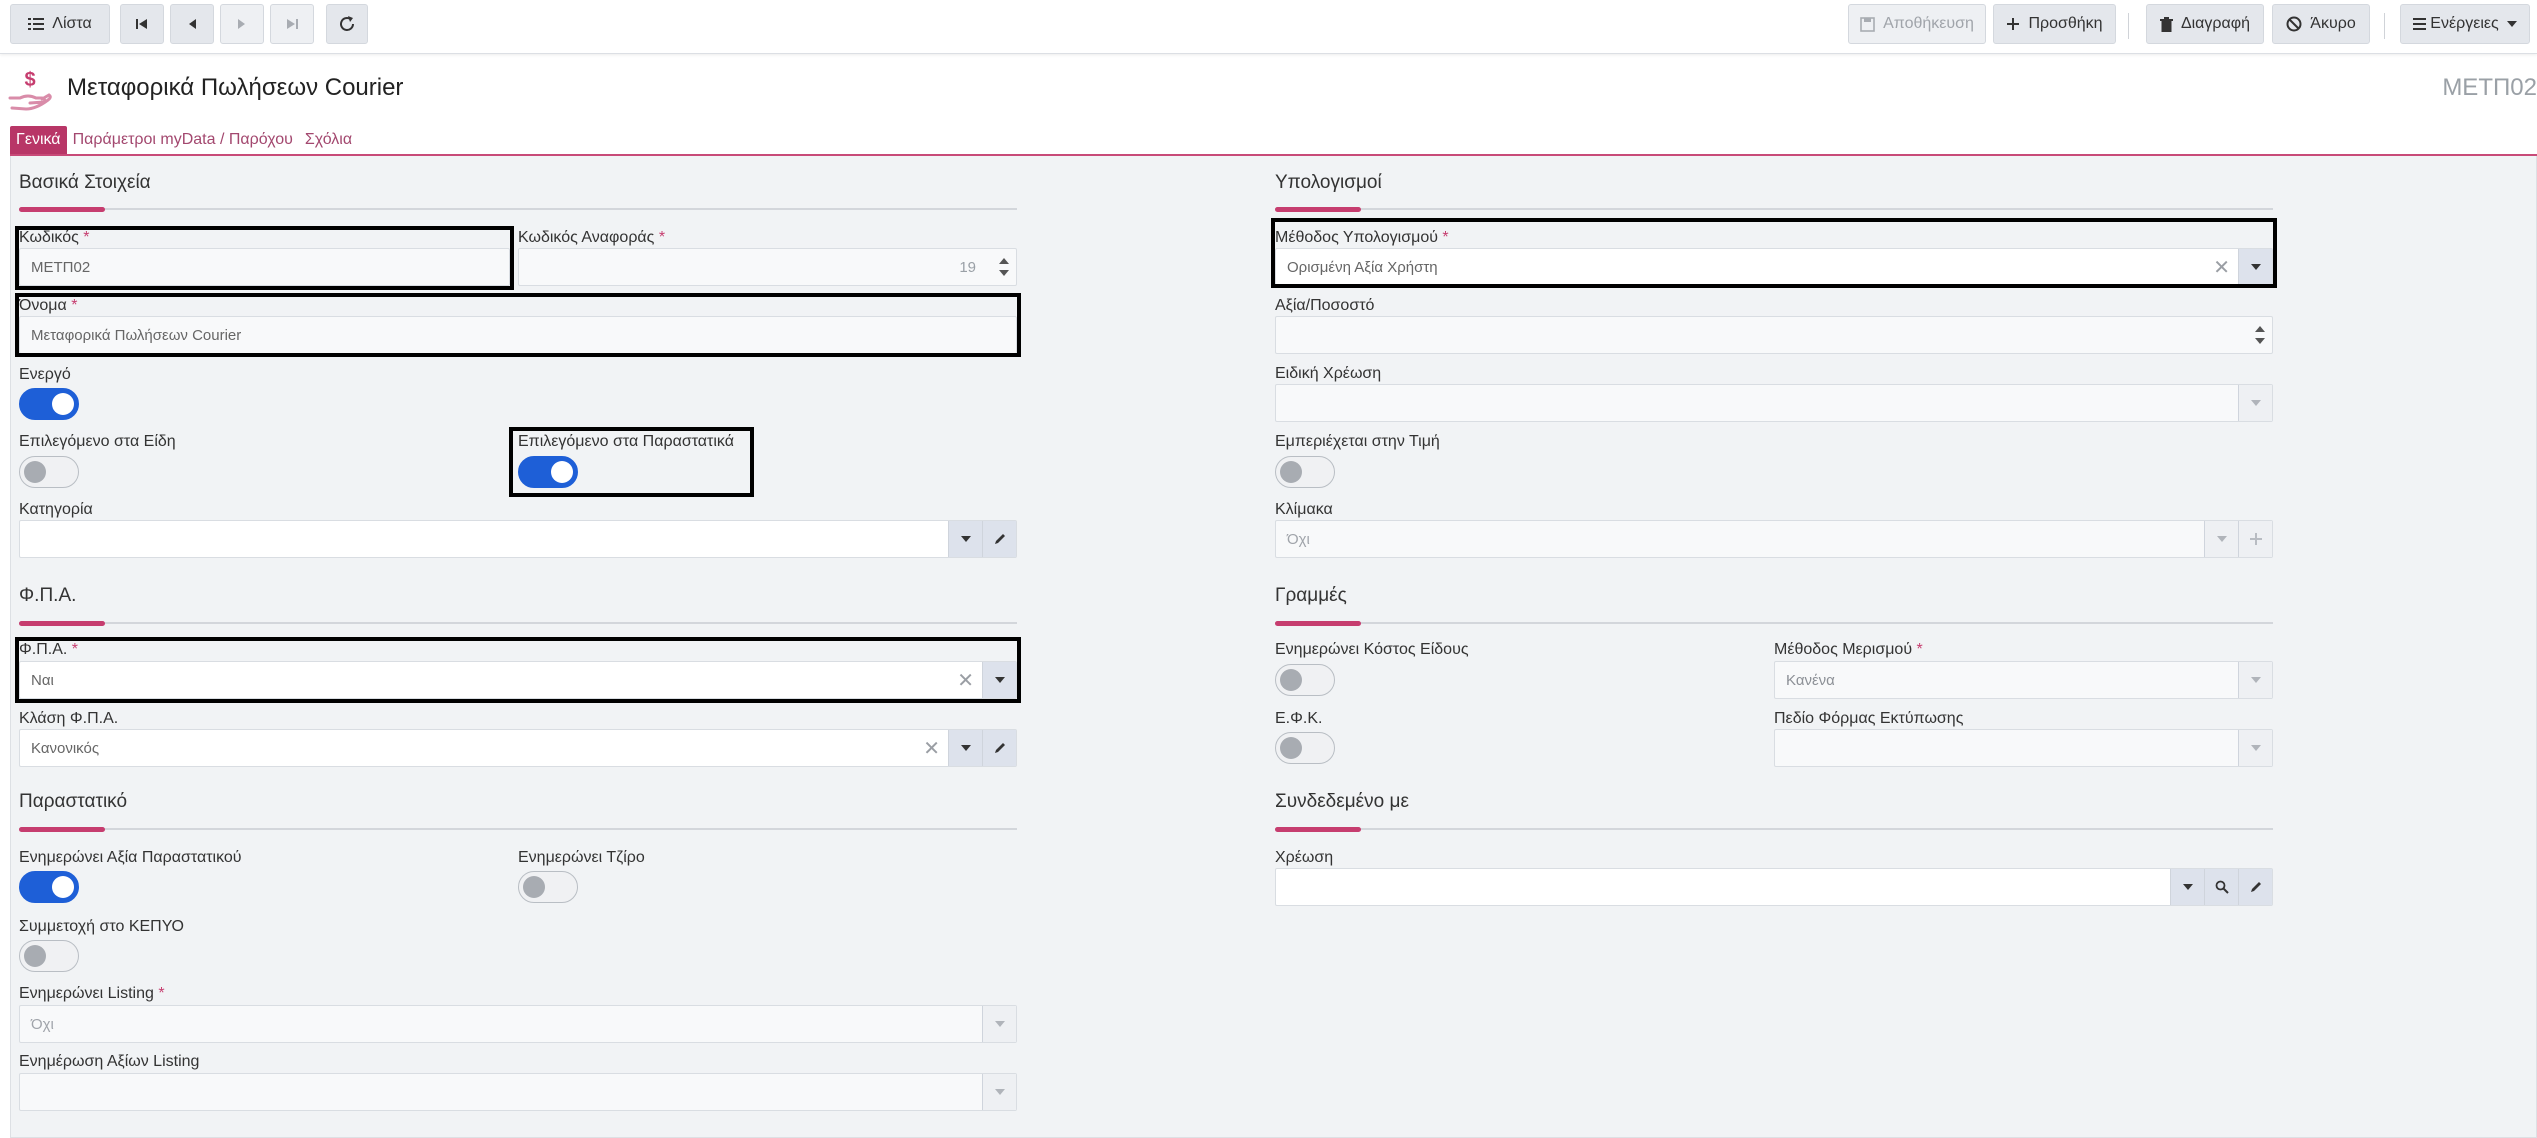 The image size is (2537, 1138). I want to click on refresh-icon, so click(347, 23).